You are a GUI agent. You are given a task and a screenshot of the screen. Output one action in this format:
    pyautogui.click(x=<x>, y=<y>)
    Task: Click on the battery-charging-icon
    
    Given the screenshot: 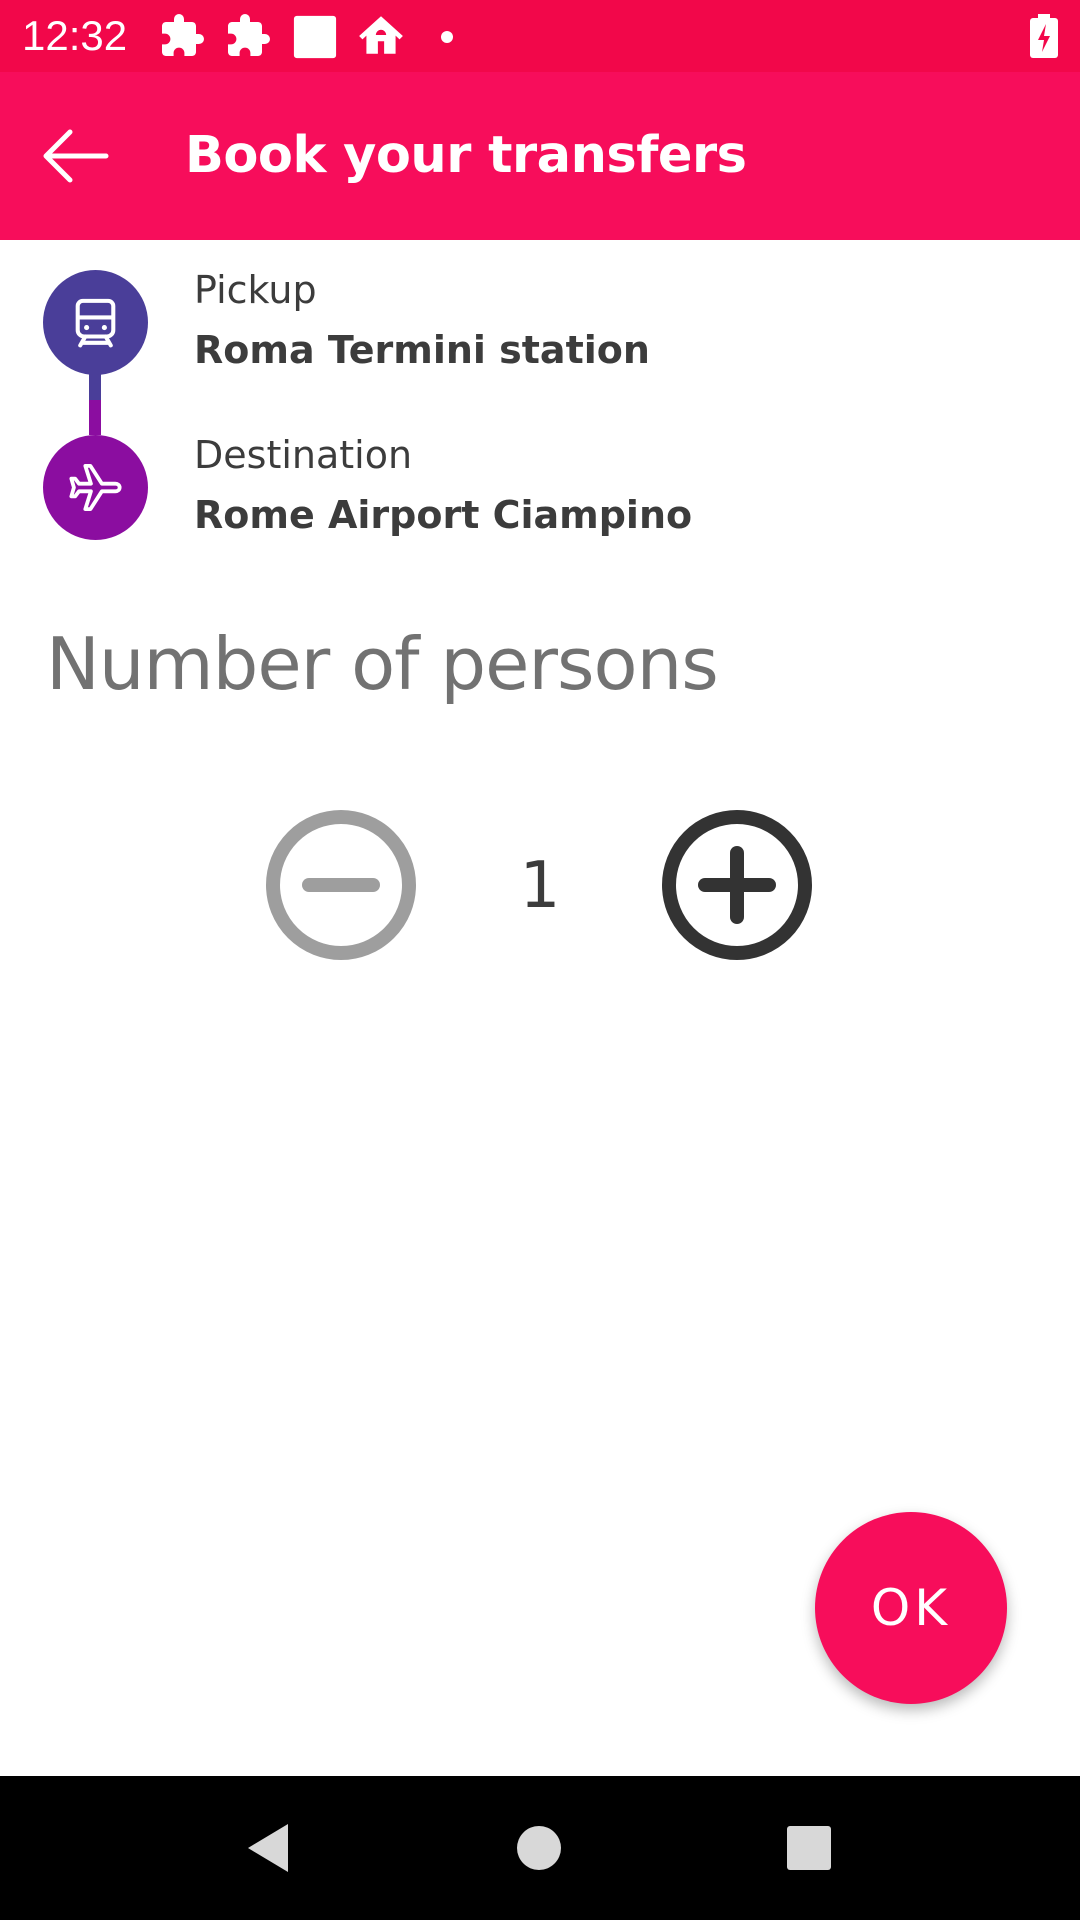 What is the action you would take?
    pyautogui.click(x=1044, y=38)
    